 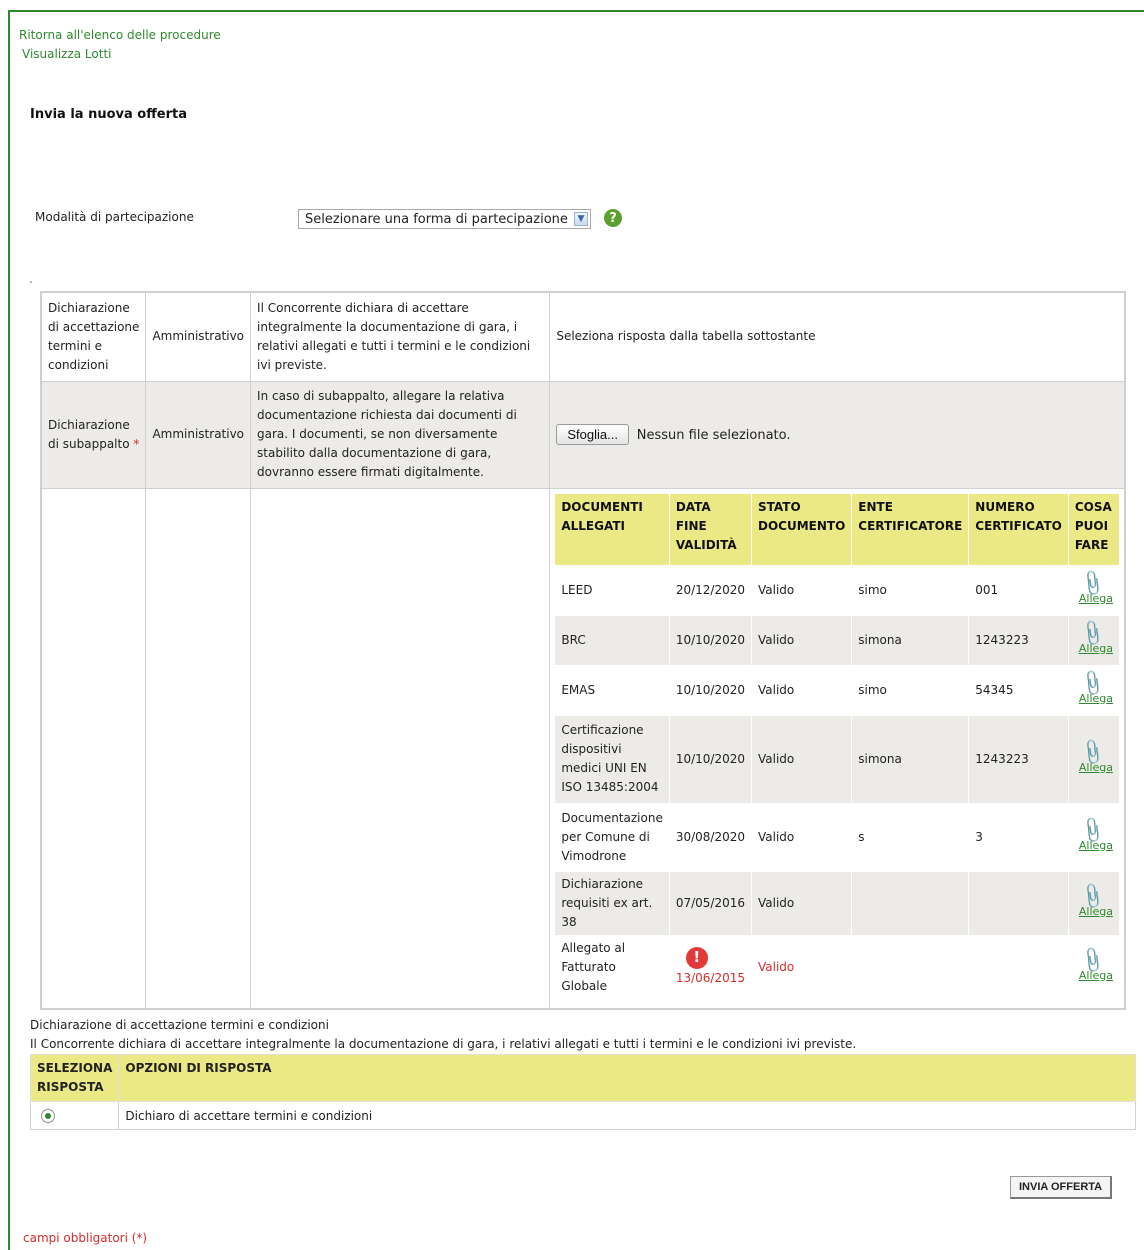 What do you see at coordinates (710, 977) in the screenshot?
I see `expired-date: 13/06/2015` at bounding box center [710, 977].